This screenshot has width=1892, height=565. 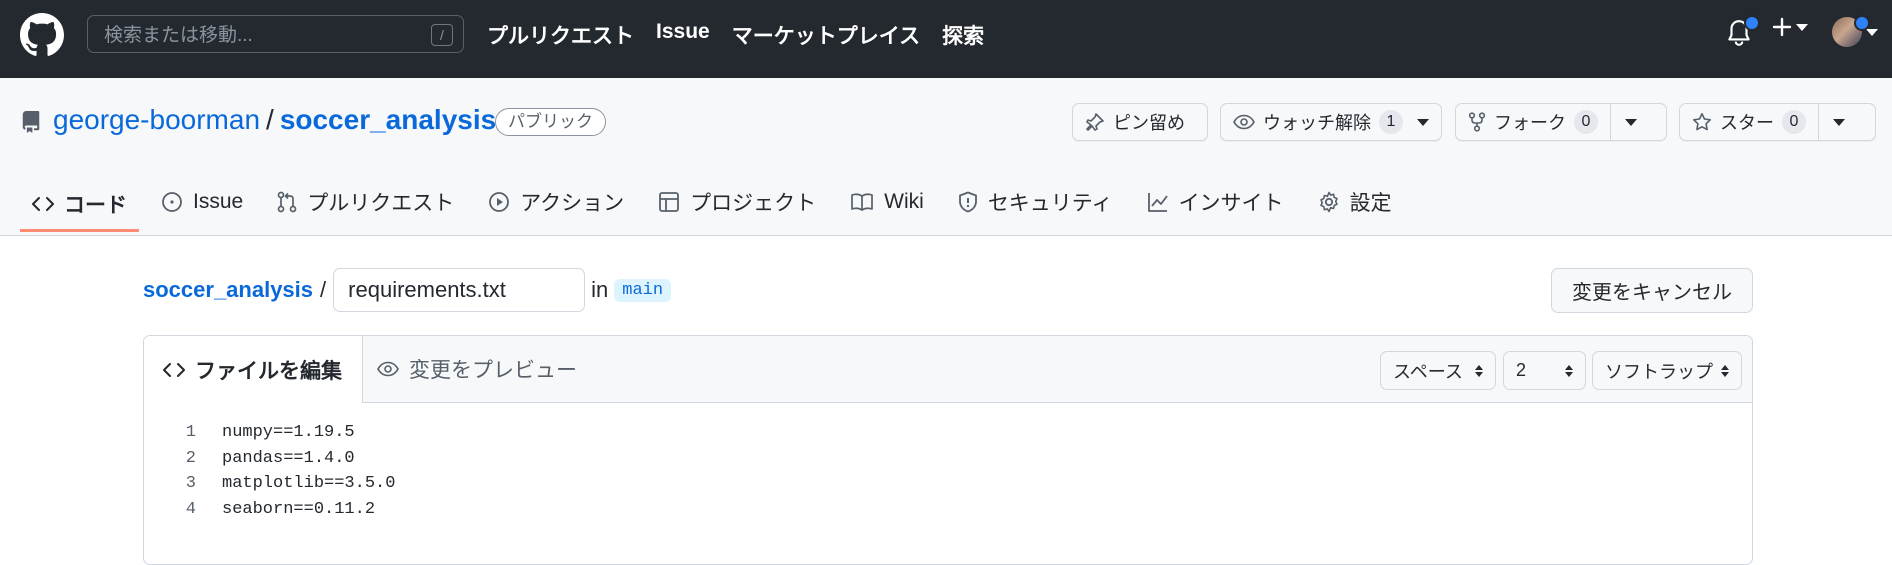 What do you see at coordinates (948, 433) in the screenshot?
I see `code-line: 1 numpy==1.19.5` at bounding box center [948, 433].